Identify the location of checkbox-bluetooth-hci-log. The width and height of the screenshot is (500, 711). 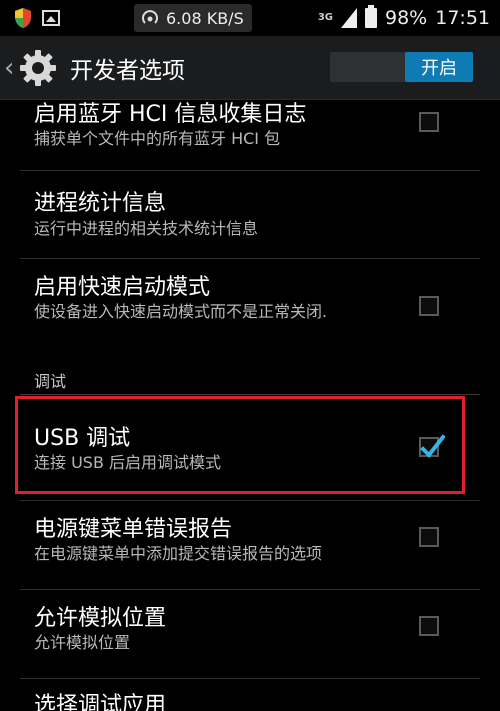
(429, 122).